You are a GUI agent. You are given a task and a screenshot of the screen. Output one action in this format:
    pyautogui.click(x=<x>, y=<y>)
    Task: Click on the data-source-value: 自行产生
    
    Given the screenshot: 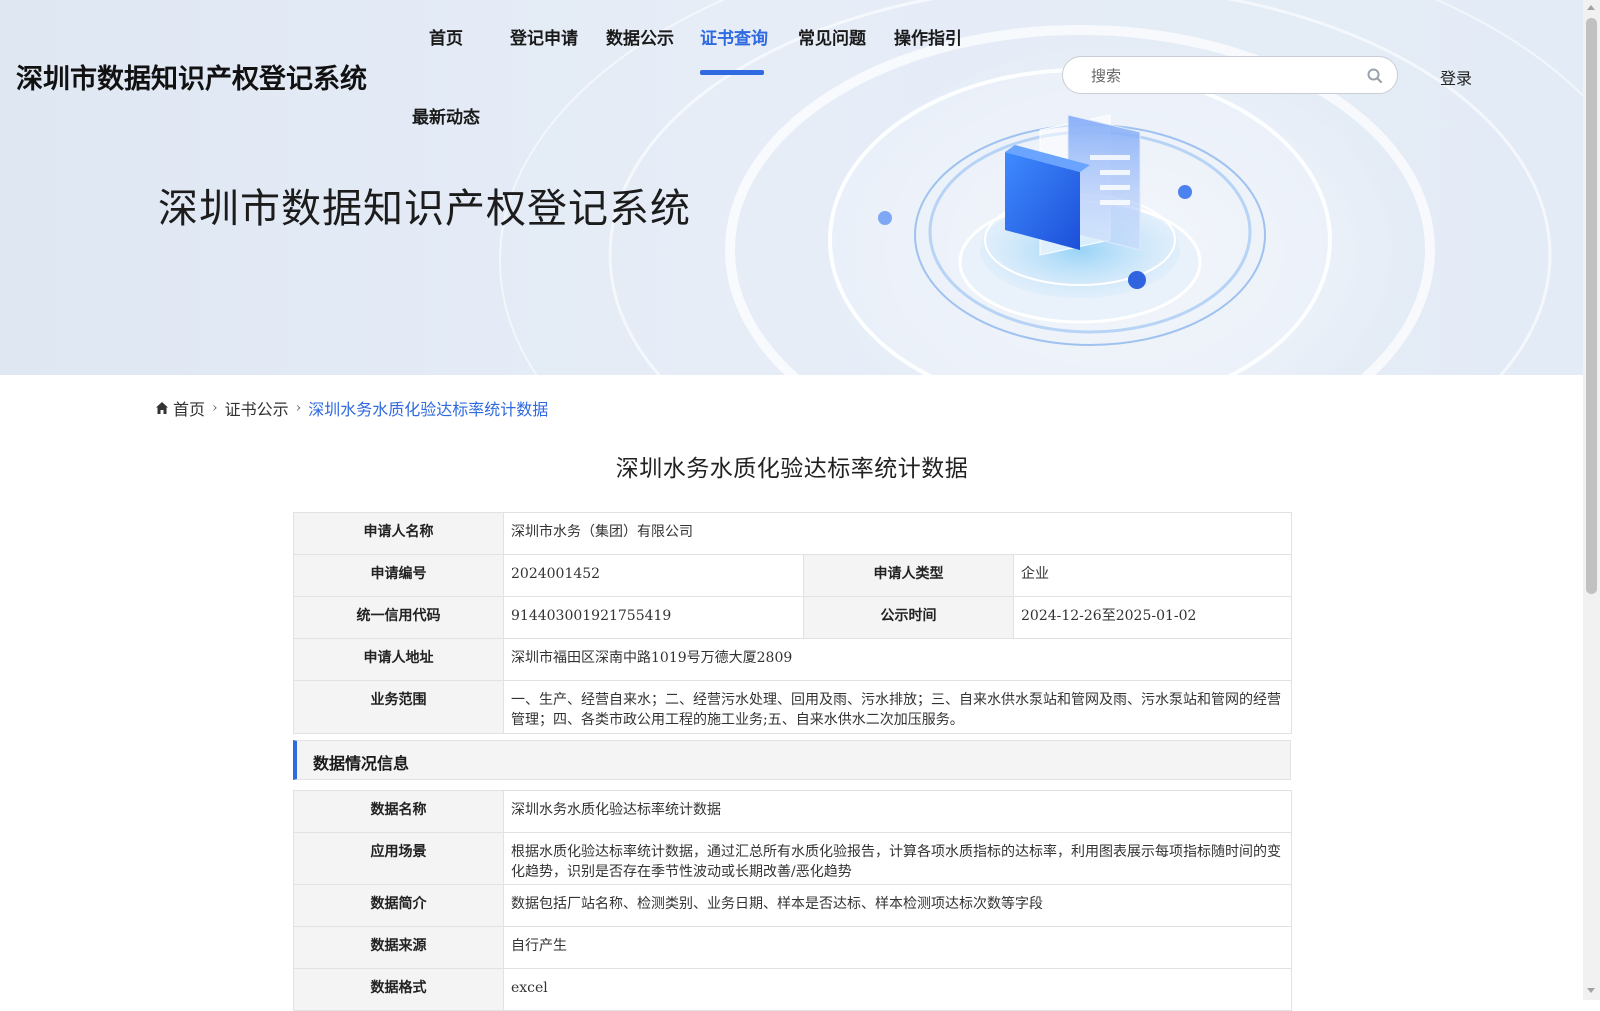 What is the action you would take?
    pyautogui.click(x=897, y=947)
    